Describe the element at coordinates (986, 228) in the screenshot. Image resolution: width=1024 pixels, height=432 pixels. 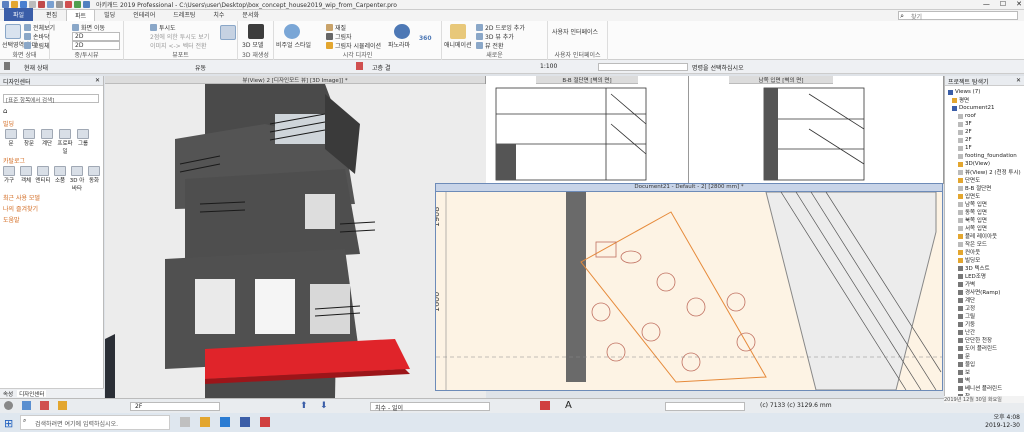
I see `tree-item: 서쪽 입면` at that location.